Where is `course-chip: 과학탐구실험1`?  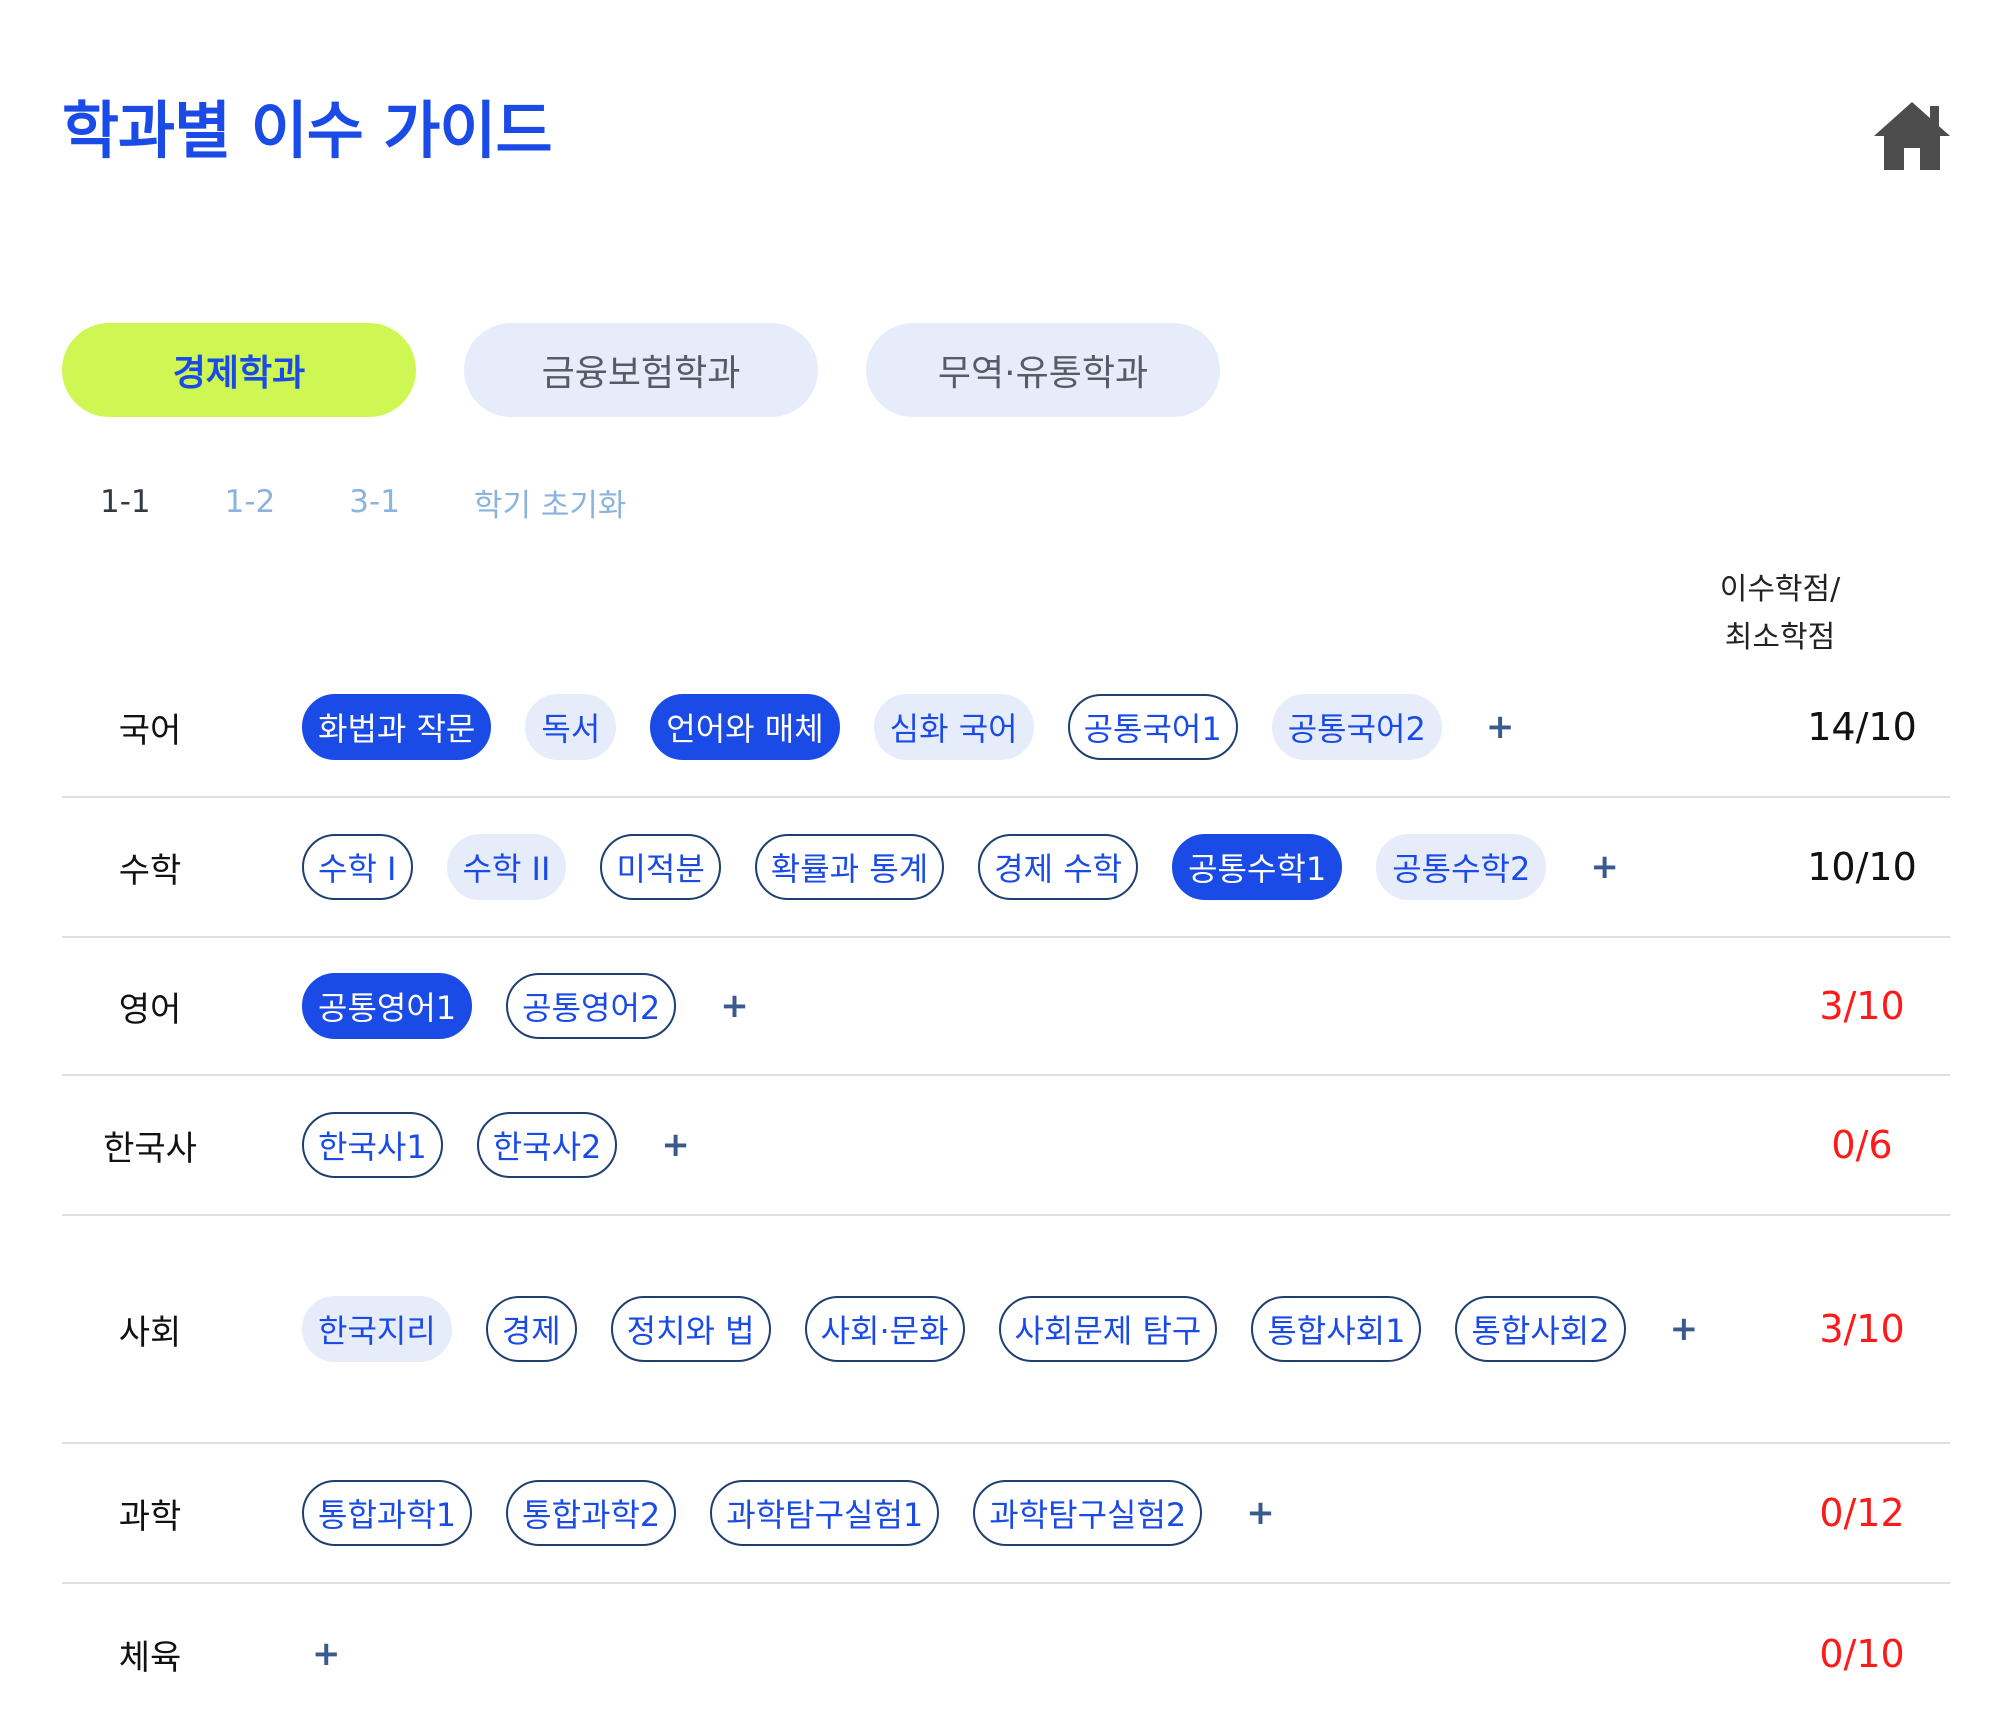
course-chip: 과학탐구실험1 is located at coordinates (825, 1513).